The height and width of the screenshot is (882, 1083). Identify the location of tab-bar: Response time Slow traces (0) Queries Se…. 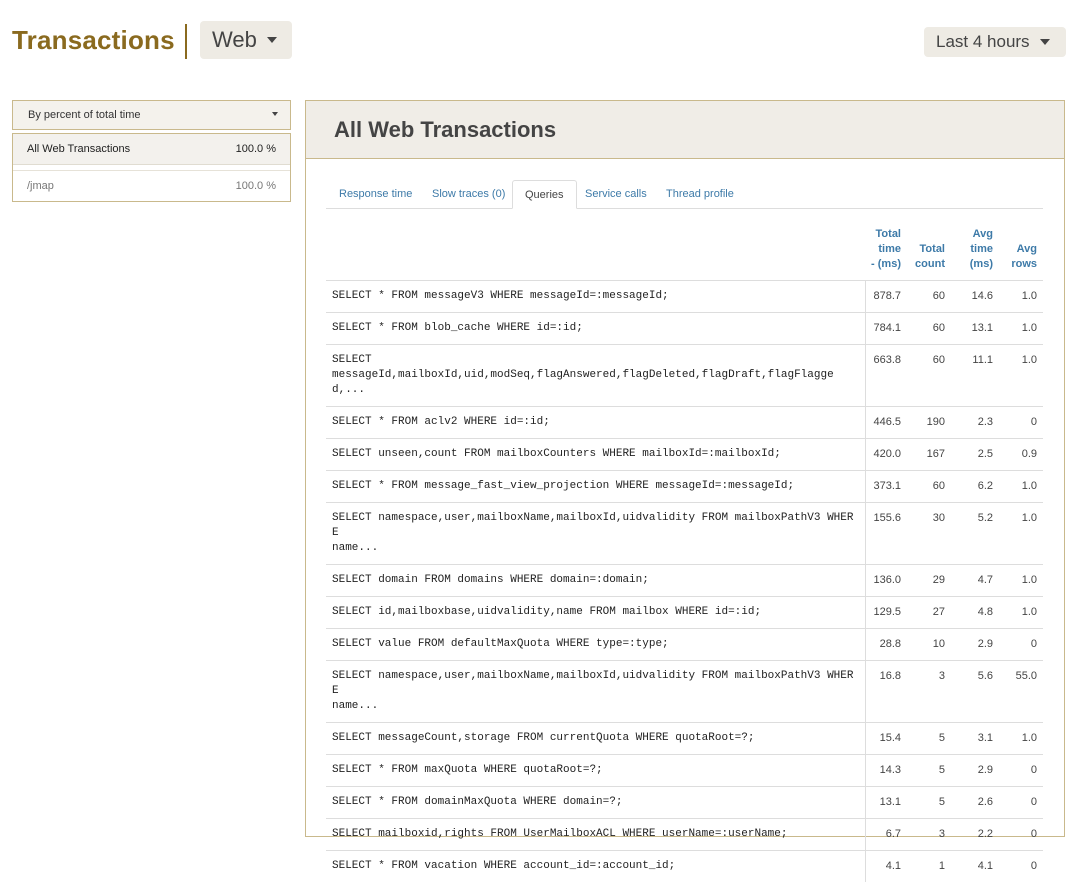
(684, 194).